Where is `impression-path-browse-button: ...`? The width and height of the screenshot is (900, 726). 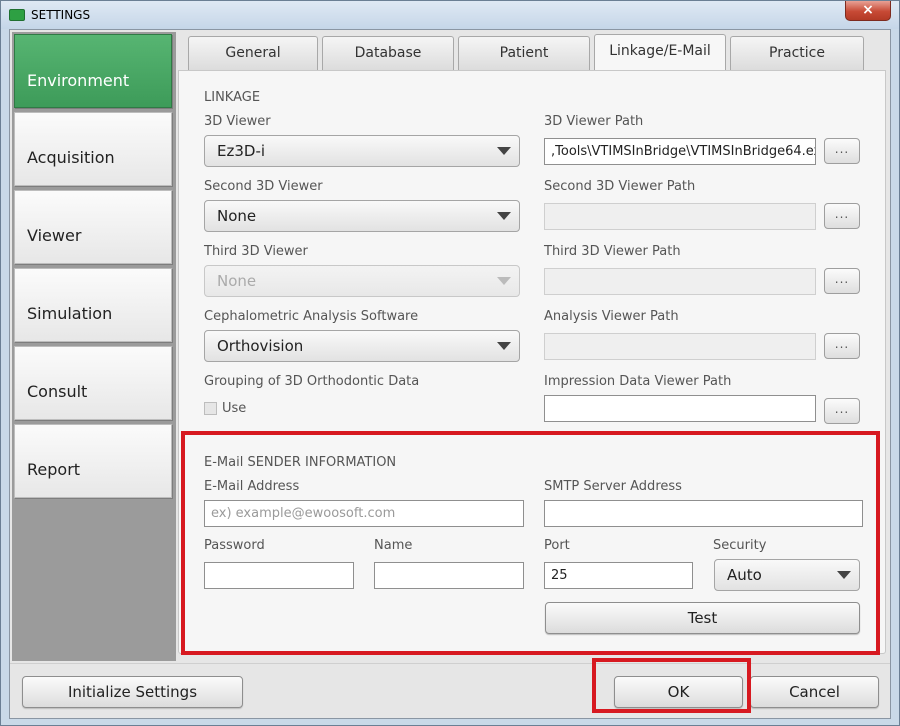 impression-path-browse-button: ... is located at coordinates (842, 411).